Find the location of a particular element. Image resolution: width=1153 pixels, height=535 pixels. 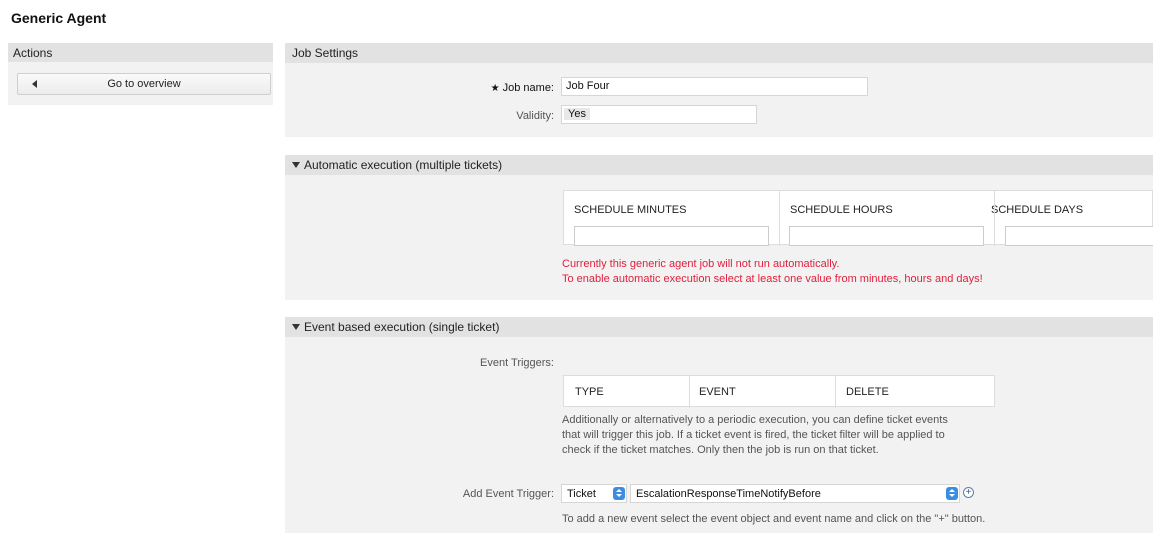

schedule-minutes-select is located at coordinates (671, 236).